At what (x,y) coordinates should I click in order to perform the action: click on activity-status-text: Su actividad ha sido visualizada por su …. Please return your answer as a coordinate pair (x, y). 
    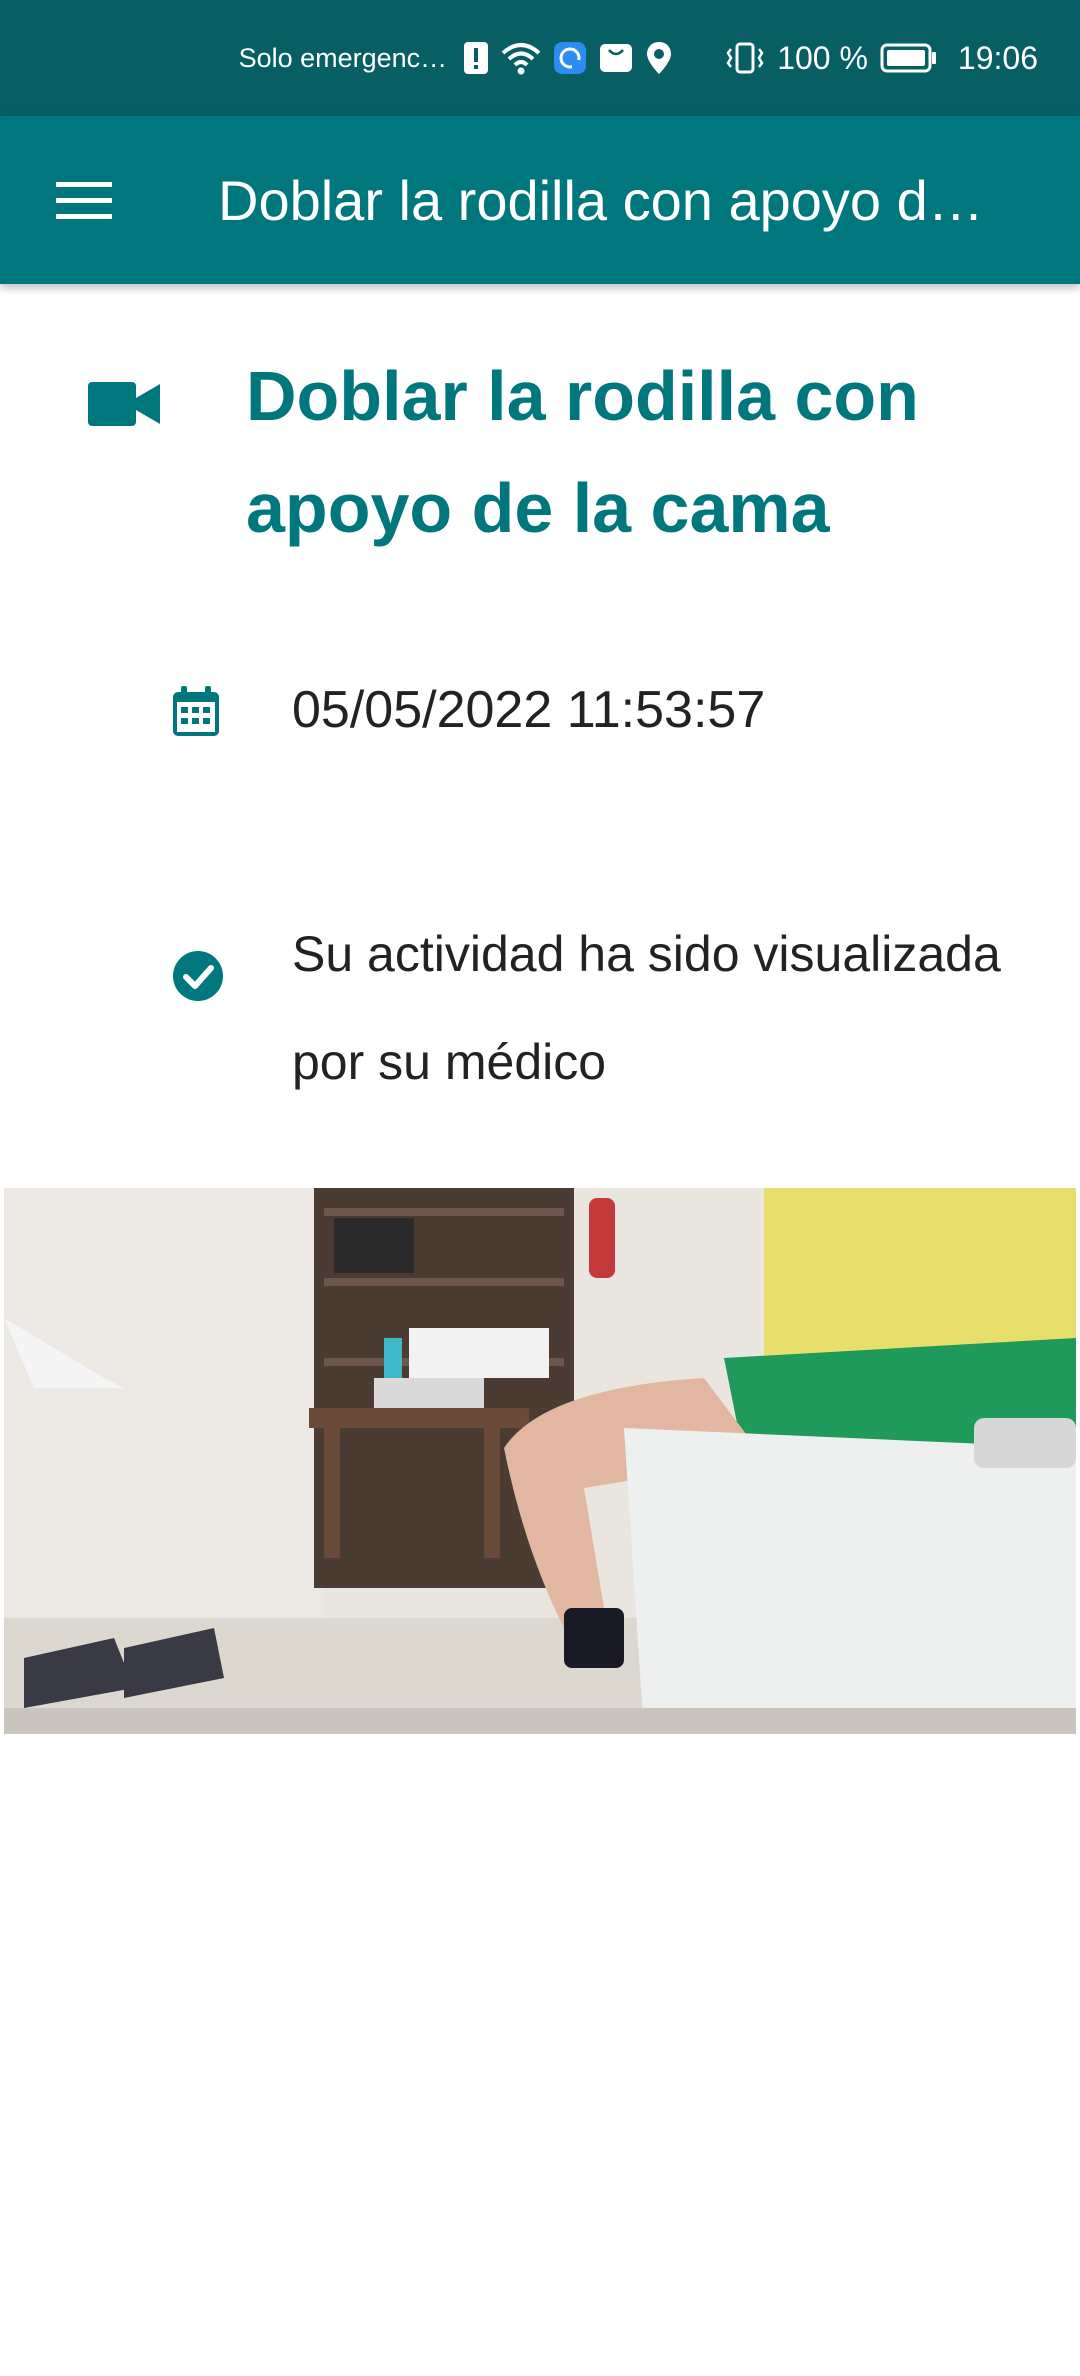
    Looking at the image, I should click on (646, 1008).